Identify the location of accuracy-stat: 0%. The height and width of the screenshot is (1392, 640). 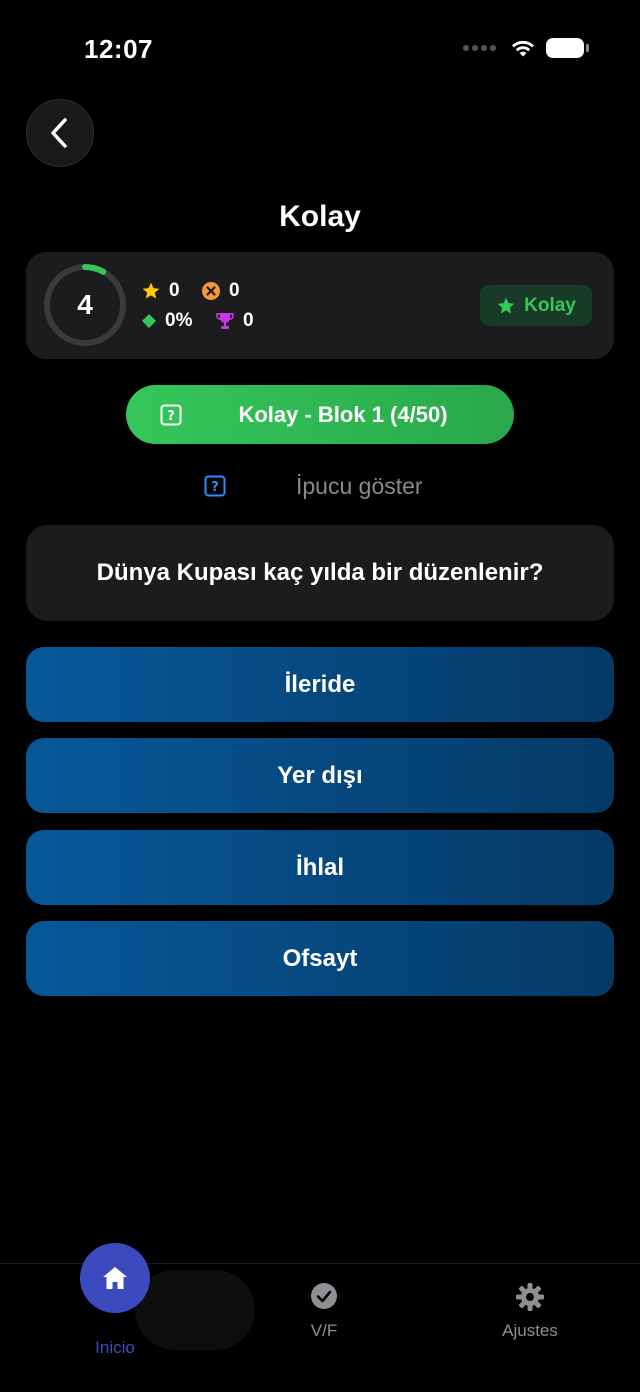
(166, 321).